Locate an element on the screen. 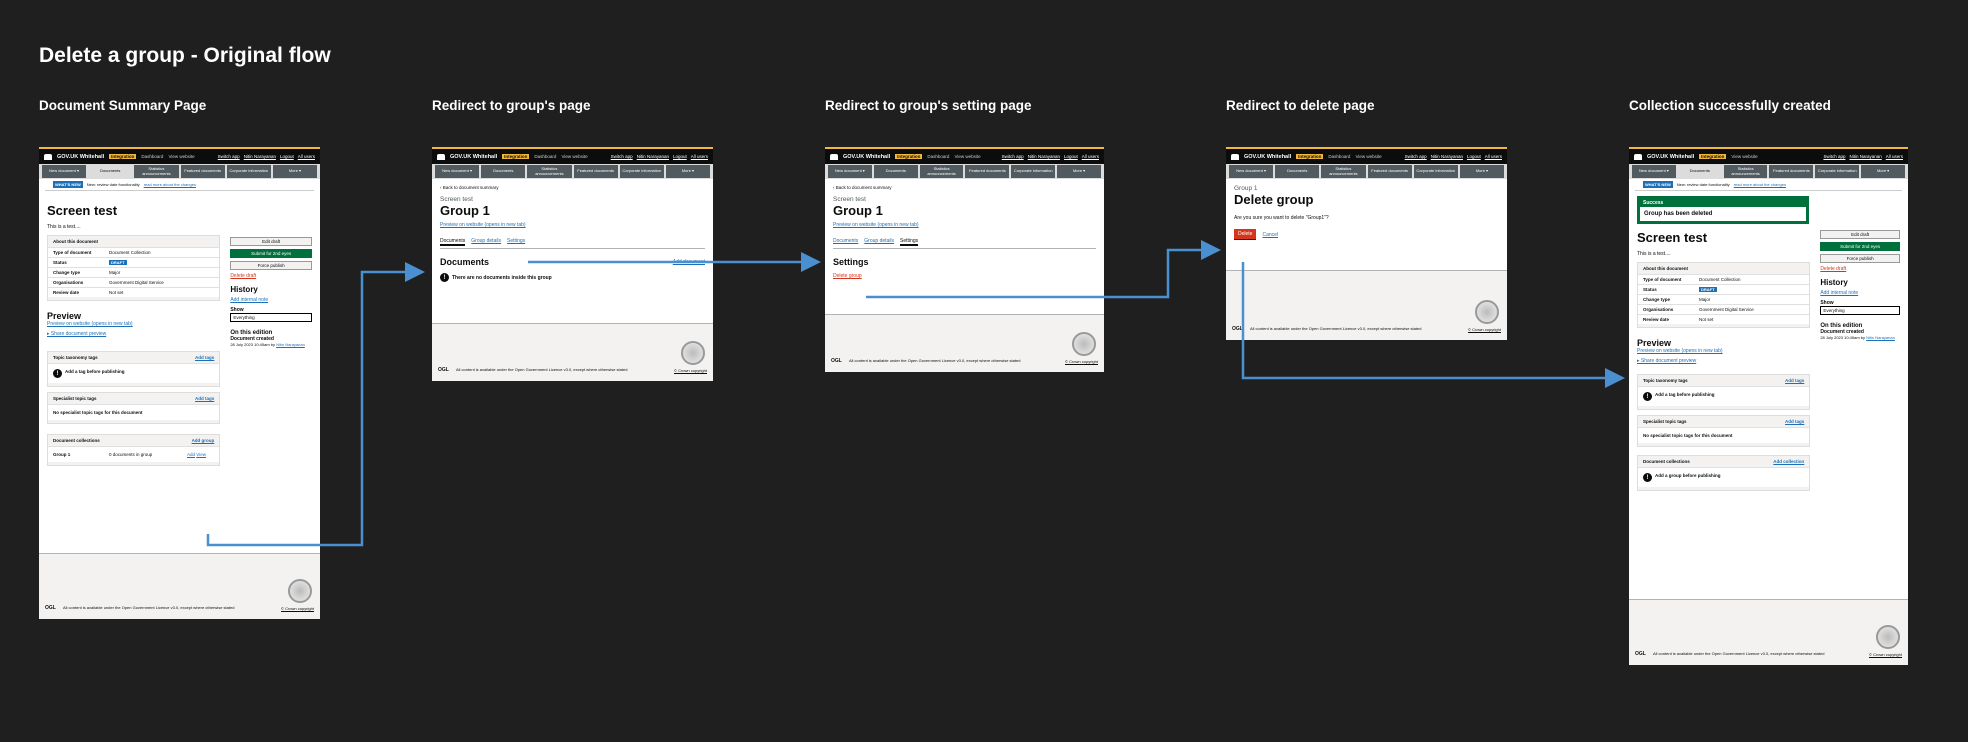 The image size is (1968, 742). add-collection-link: Add collection is located at coordinates (1788, 461).